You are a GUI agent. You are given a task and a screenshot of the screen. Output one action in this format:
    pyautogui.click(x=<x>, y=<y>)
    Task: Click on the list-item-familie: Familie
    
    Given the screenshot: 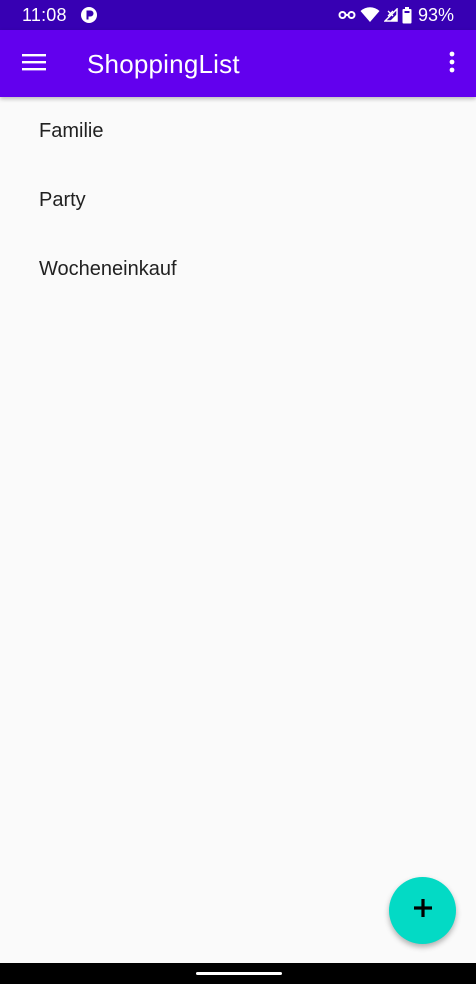 What is the action you would take?
    pyautogui.click(x=238, y=131)
    